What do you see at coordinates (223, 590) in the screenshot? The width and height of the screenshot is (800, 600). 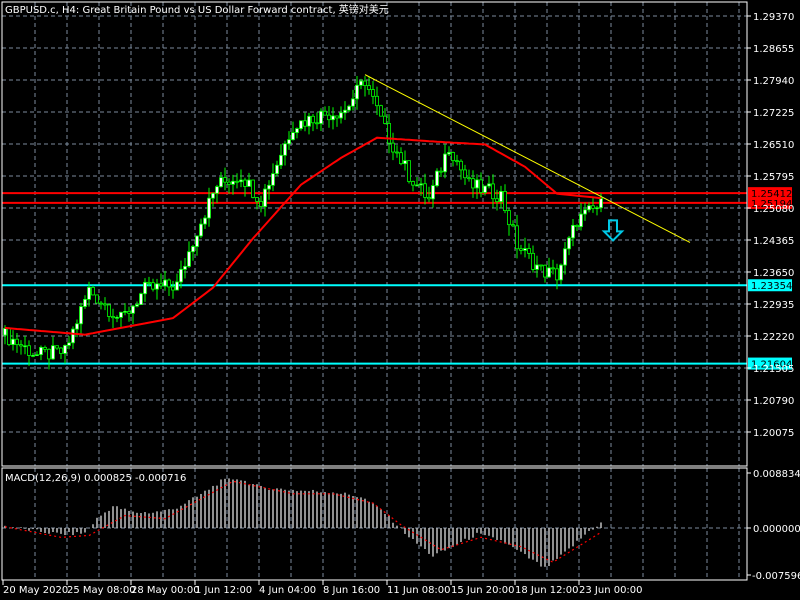 I see `time-tick-label: 1 Jun 12:00` at bounding box center [223, 590].